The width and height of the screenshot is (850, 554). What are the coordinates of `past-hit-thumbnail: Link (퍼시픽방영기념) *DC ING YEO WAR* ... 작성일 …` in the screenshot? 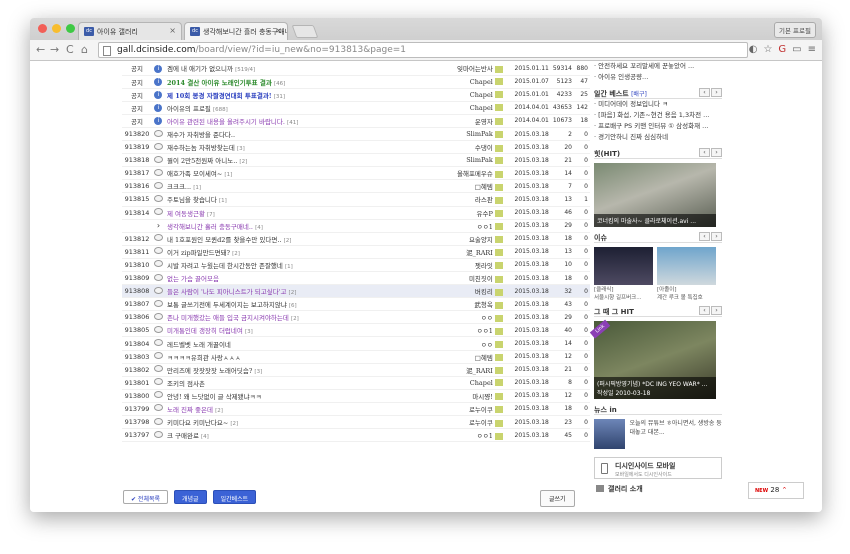 It's located at (652, 359).